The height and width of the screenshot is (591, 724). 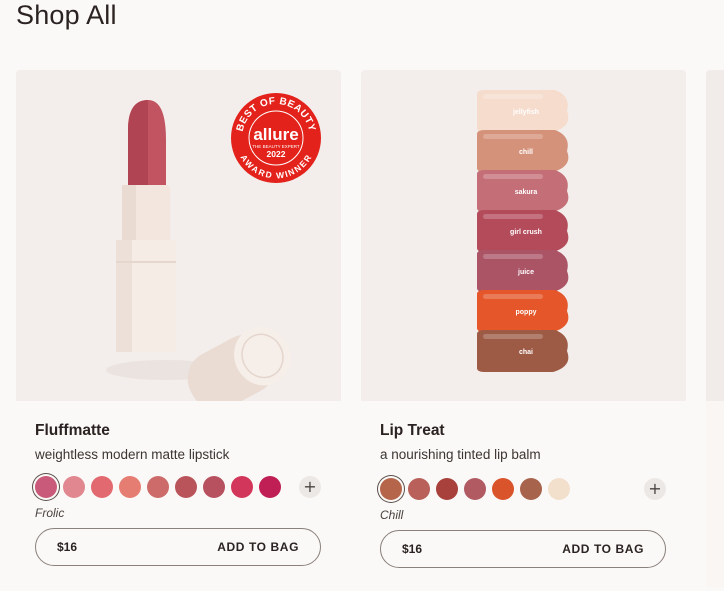 What do you see at coordinates (526, 352) in the screenshot?
I see `shade-label: chai` at bounding box center [526, 352].